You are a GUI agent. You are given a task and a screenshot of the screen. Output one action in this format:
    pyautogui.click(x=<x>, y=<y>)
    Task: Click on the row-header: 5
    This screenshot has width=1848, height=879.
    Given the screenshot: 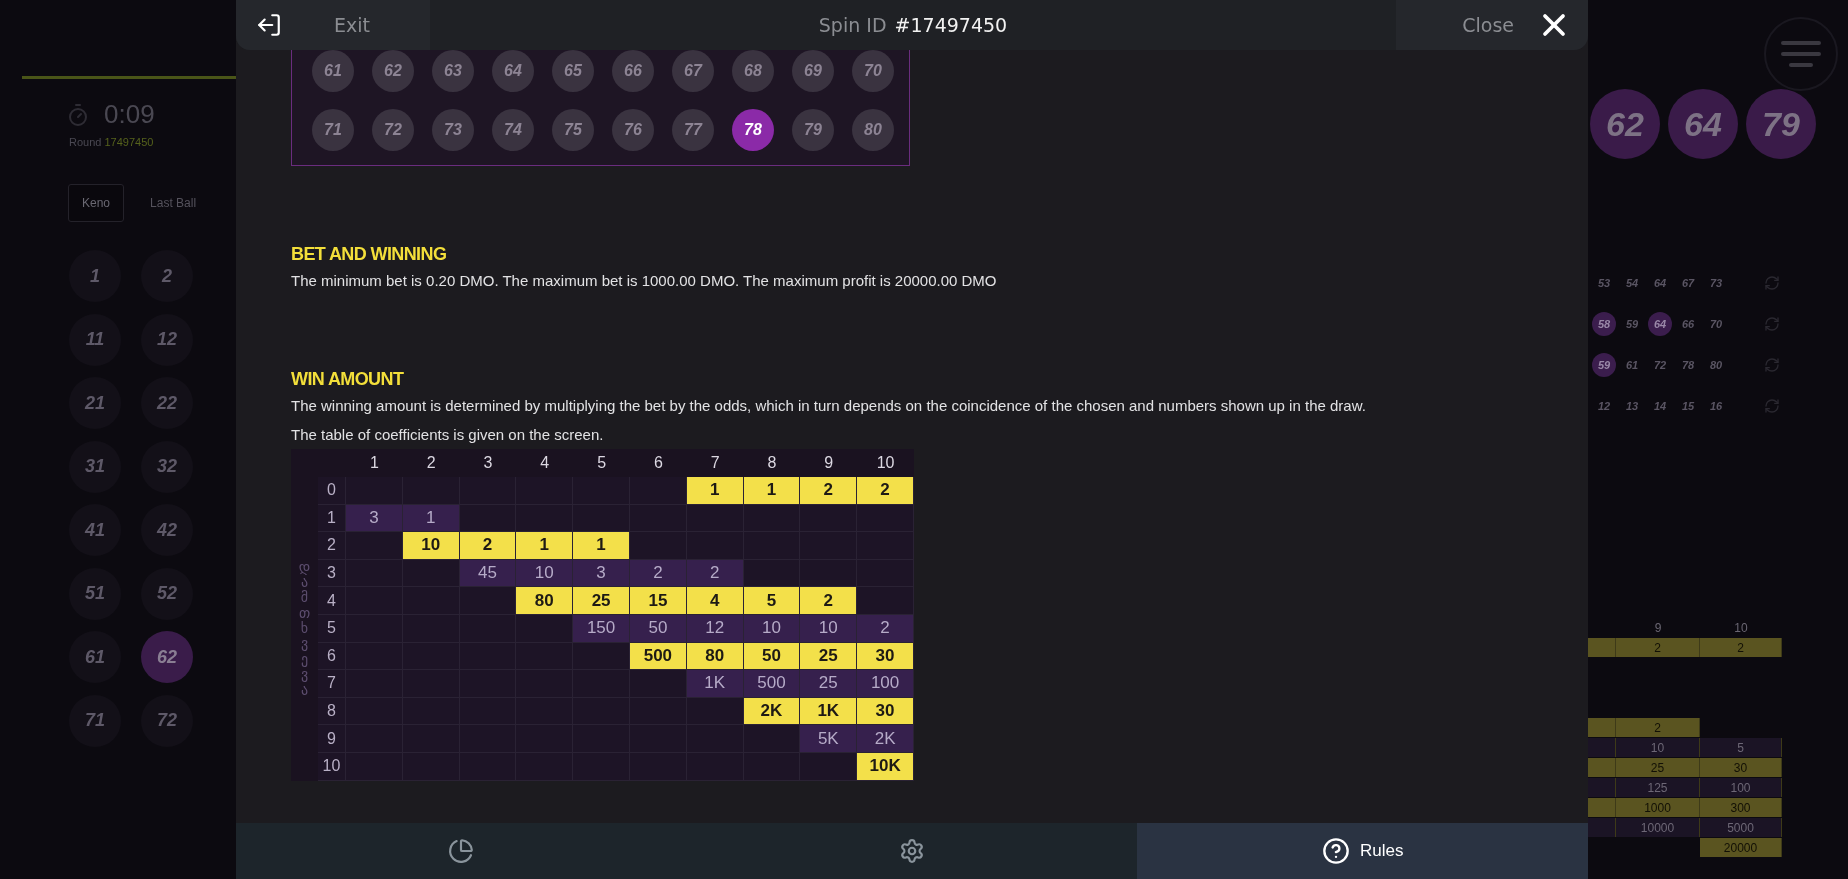 What is the action you would take?
    pyautogui.click(x=332, y=628)
    